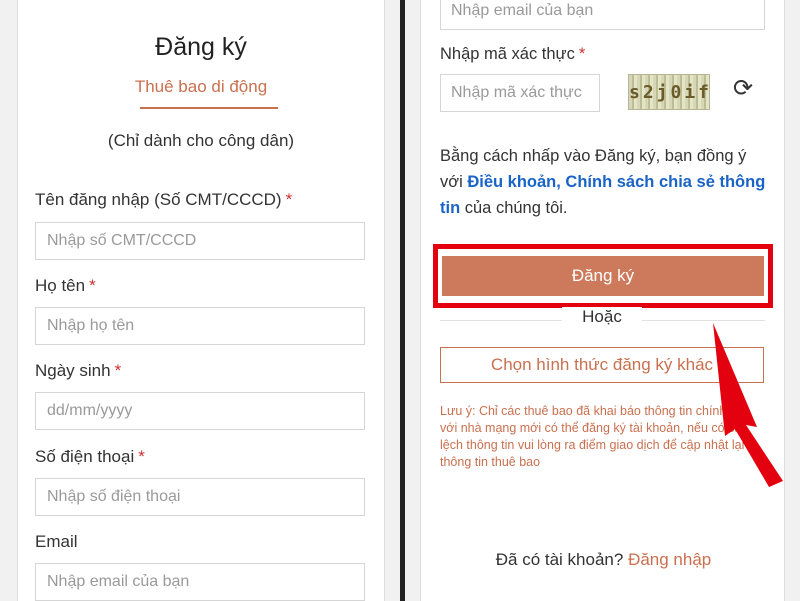 Image resolution: width=800 pixels, height=601 pixels. I want to click on or-separator: Hoặc, so click(602, 317).